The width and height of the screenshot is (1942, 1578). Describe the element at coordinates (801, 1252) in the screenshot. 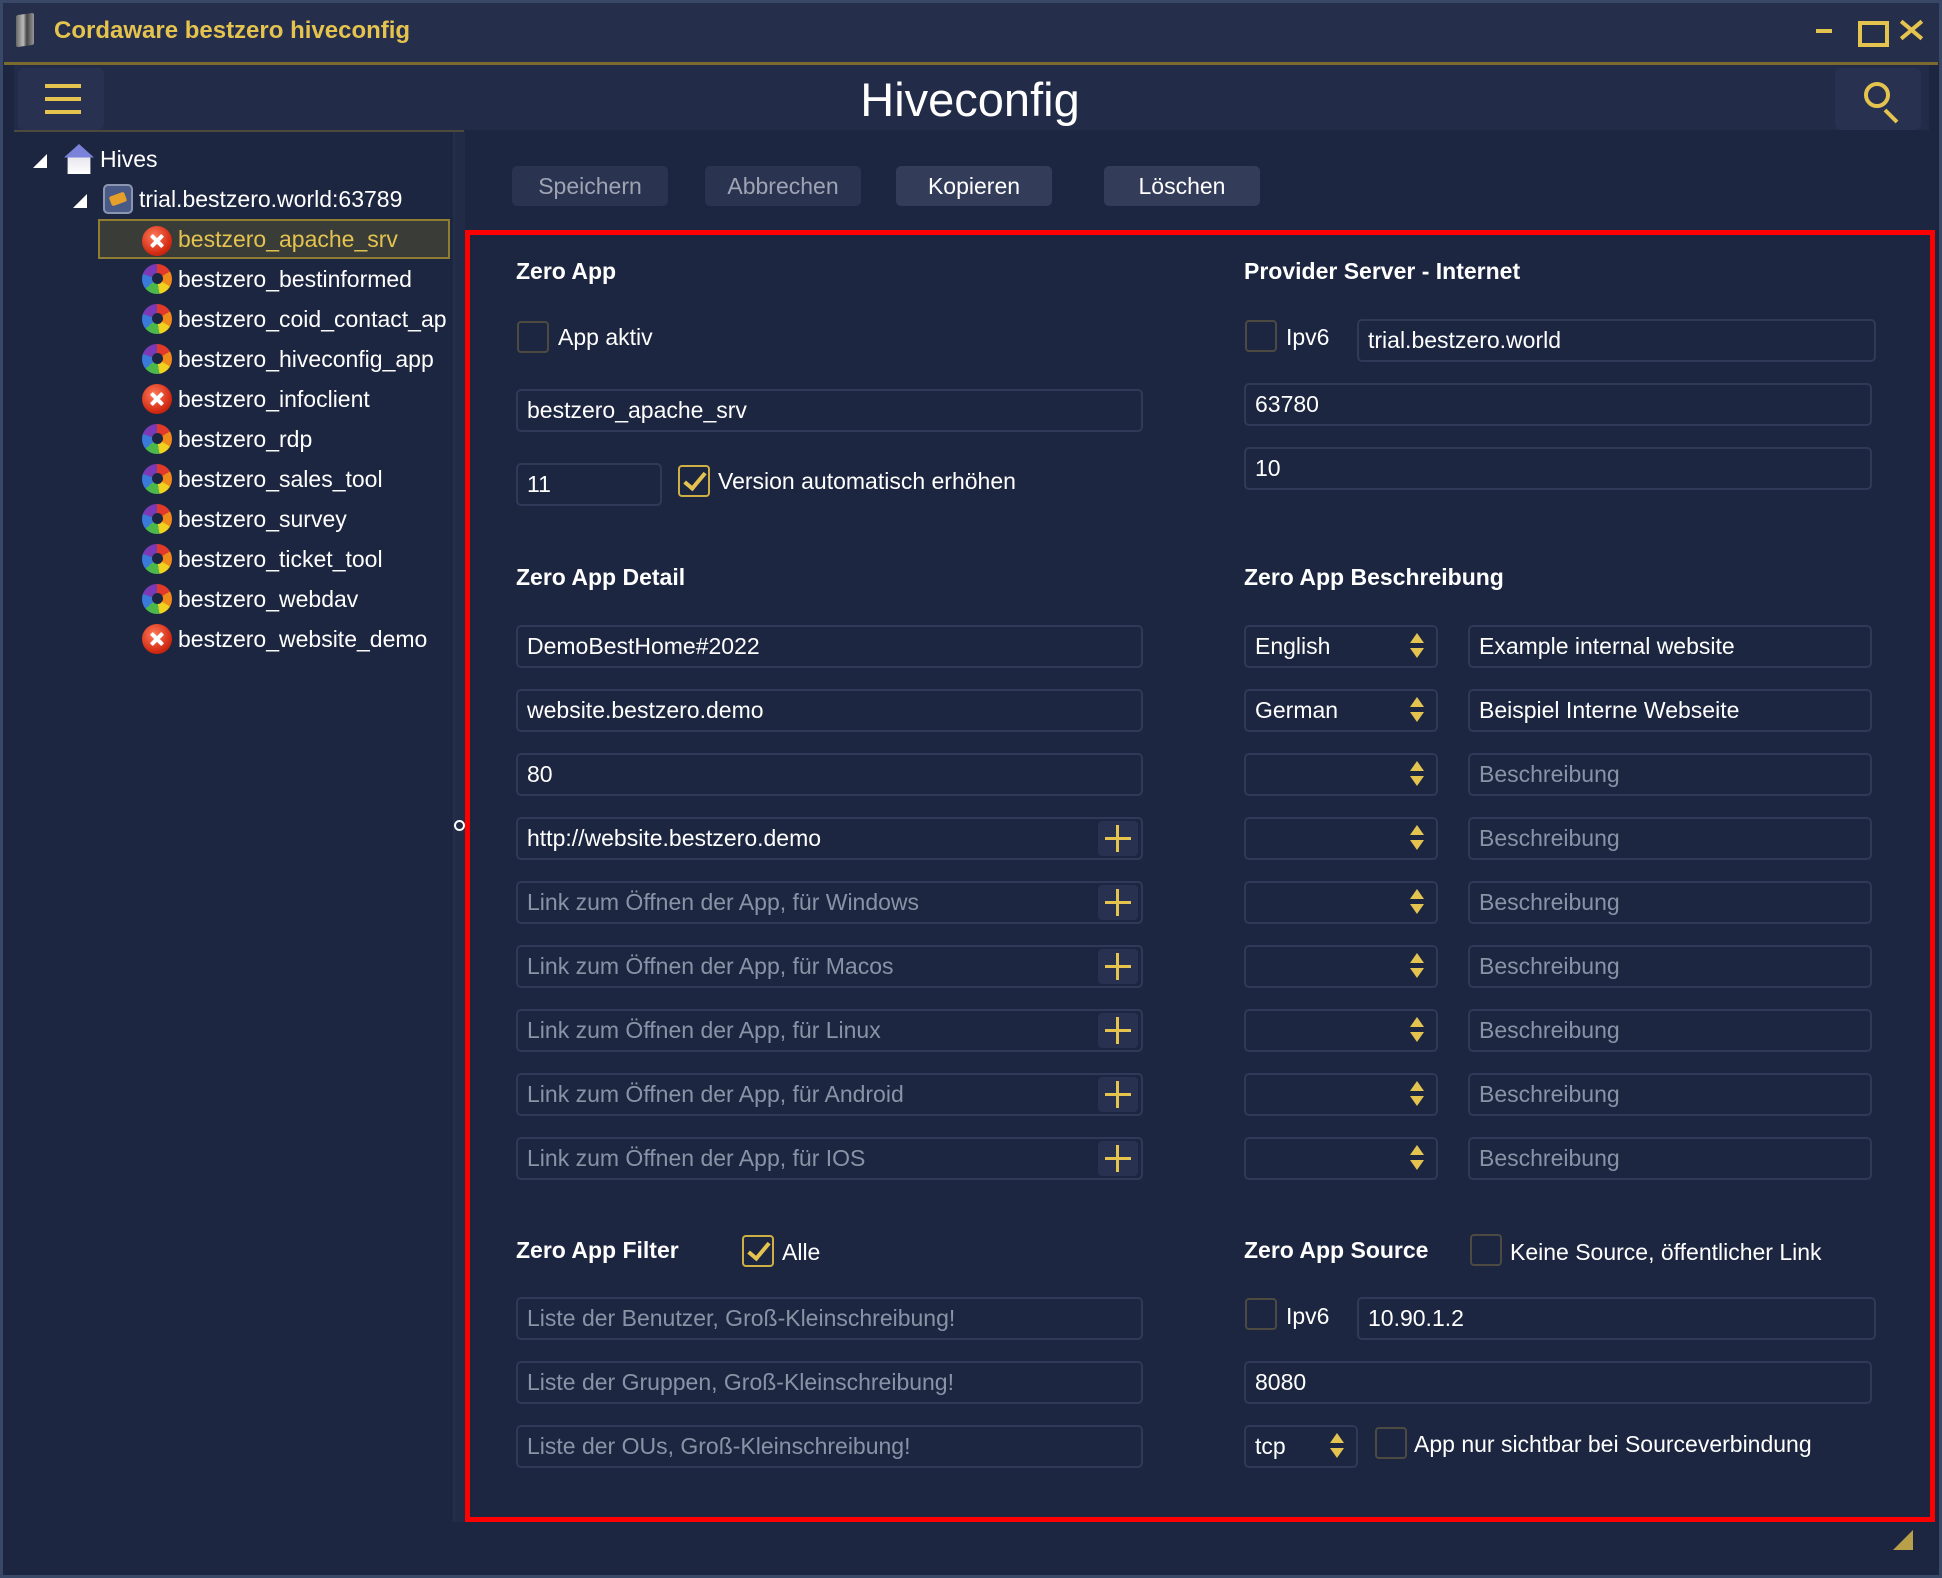

I see `filter-all-label: Alle` at that location.